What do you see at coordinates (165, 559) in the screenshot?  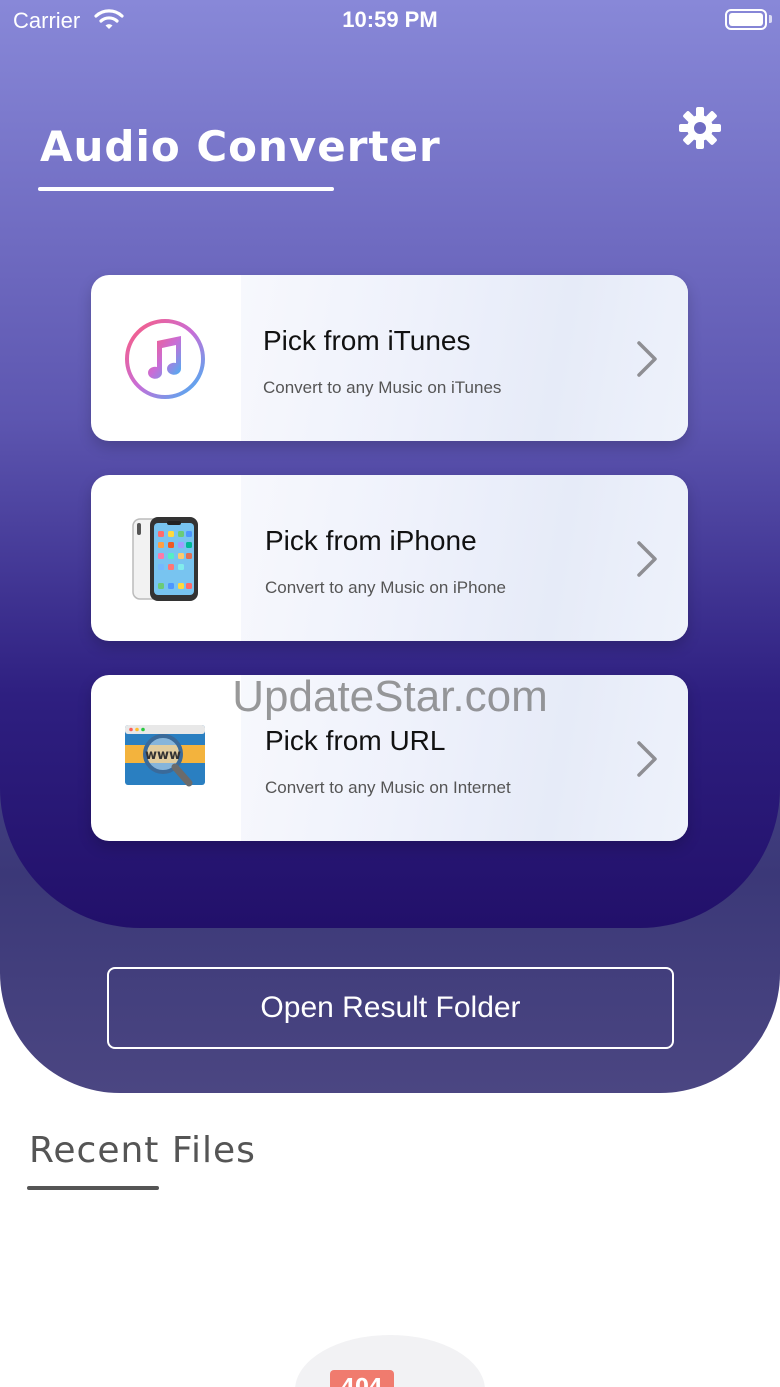 I see `iphone-icon` at bounding box center [165, 559].